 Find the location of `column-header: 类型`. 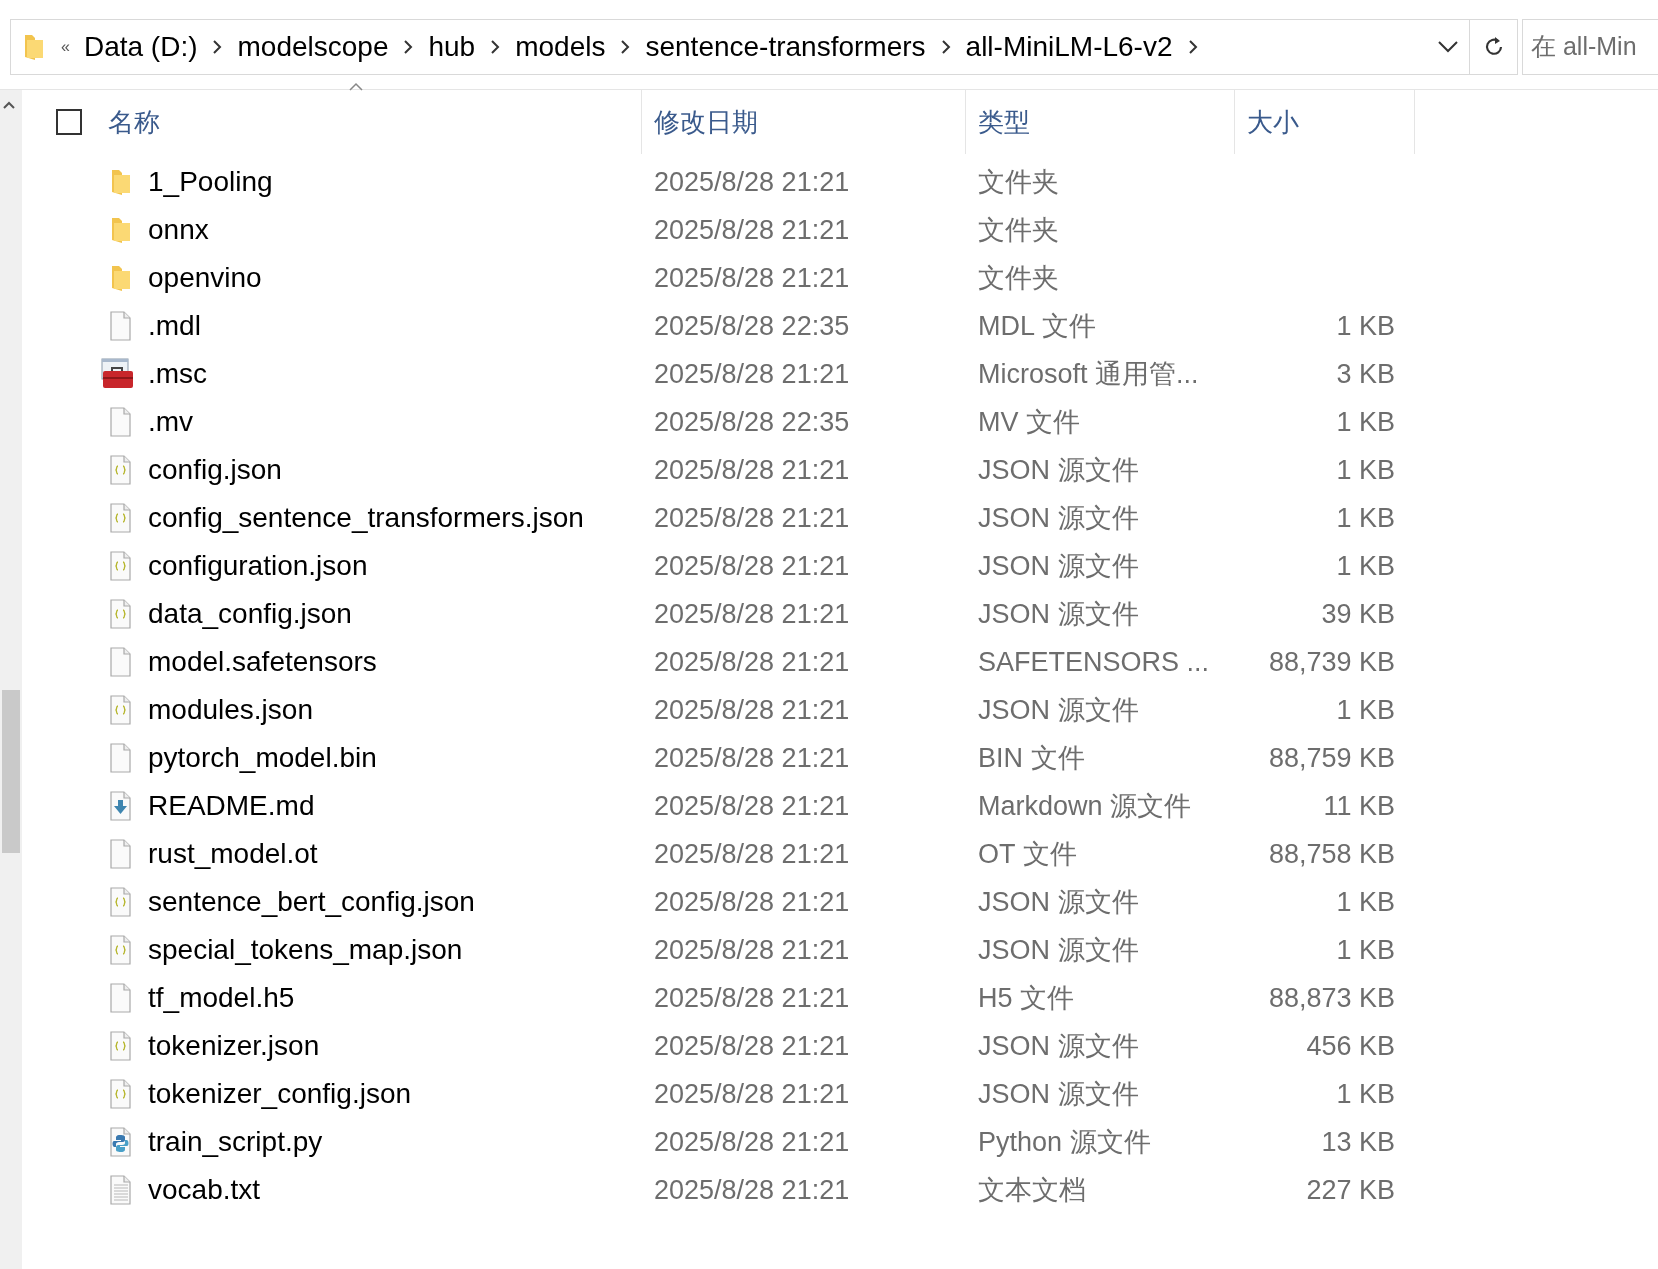

column-header: 类型 is located at coordinates (1100, 122).